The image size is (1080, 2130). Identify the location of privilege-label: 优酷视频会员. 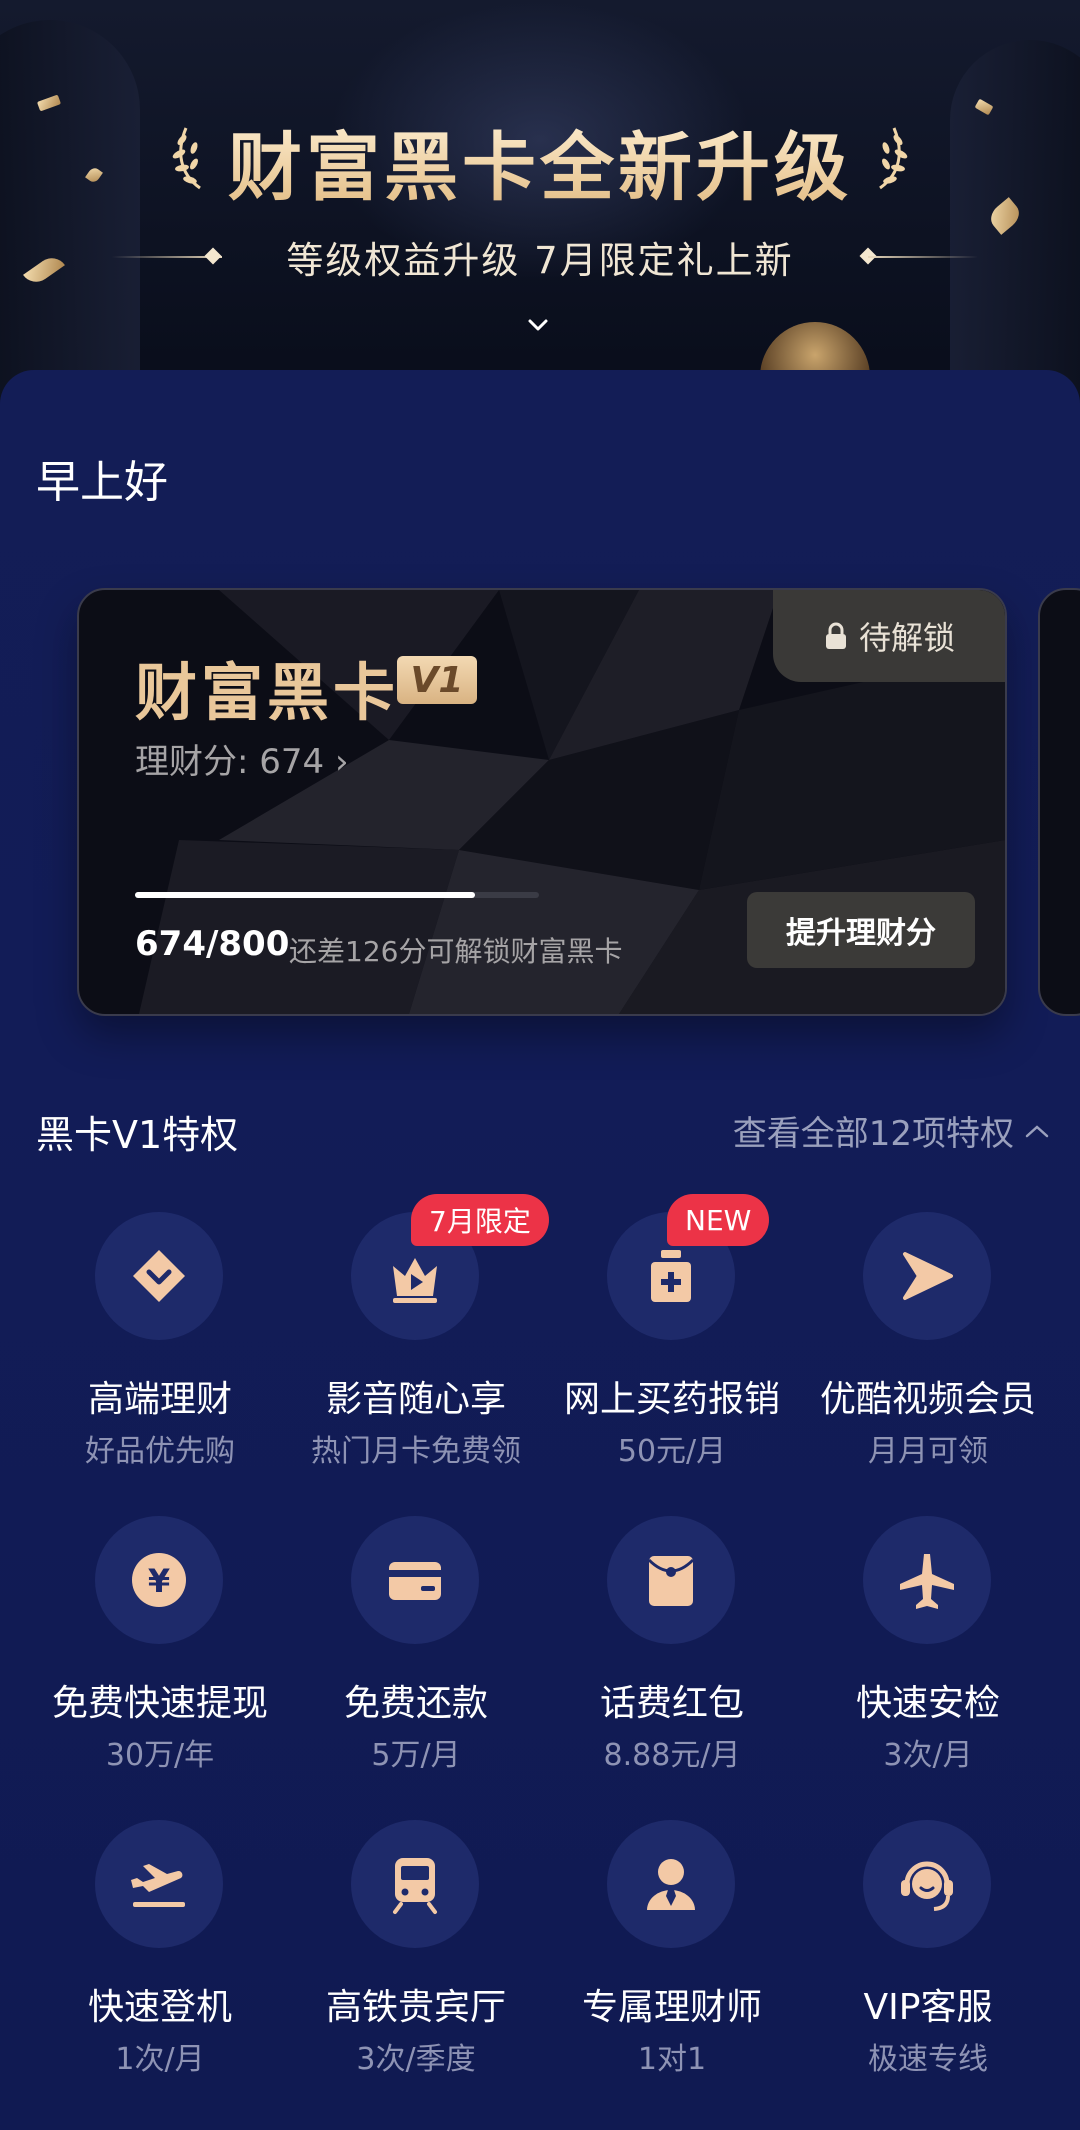
(927, 1399).